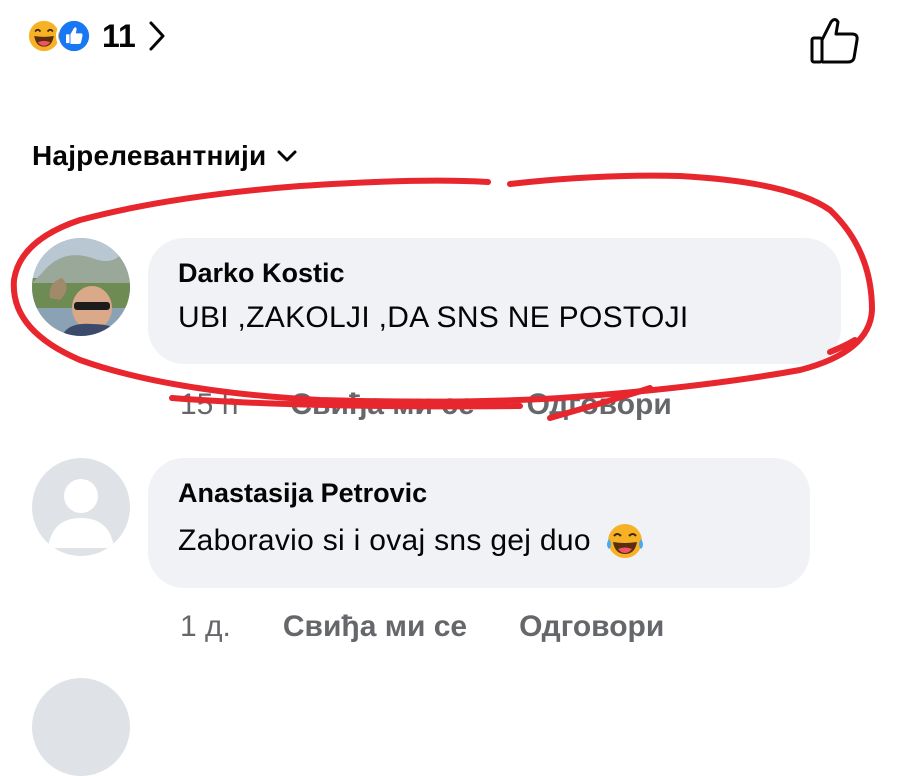 The width and height of the screenshot is (900, 776). I want to click on default-profile-icon, so click(81, 507).